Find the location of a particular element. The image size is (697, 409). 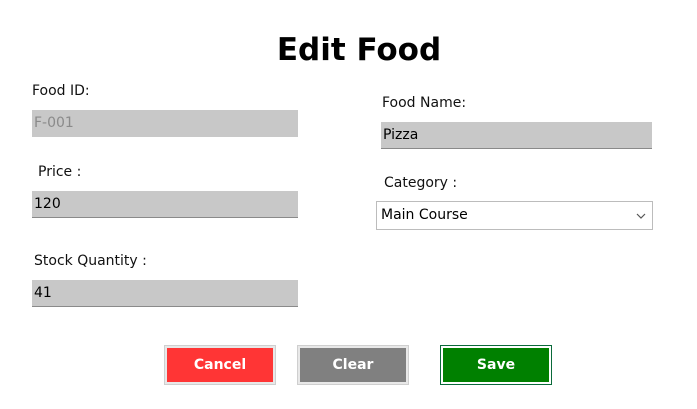

stock-quantity-field is located at coordinates (165, 293).